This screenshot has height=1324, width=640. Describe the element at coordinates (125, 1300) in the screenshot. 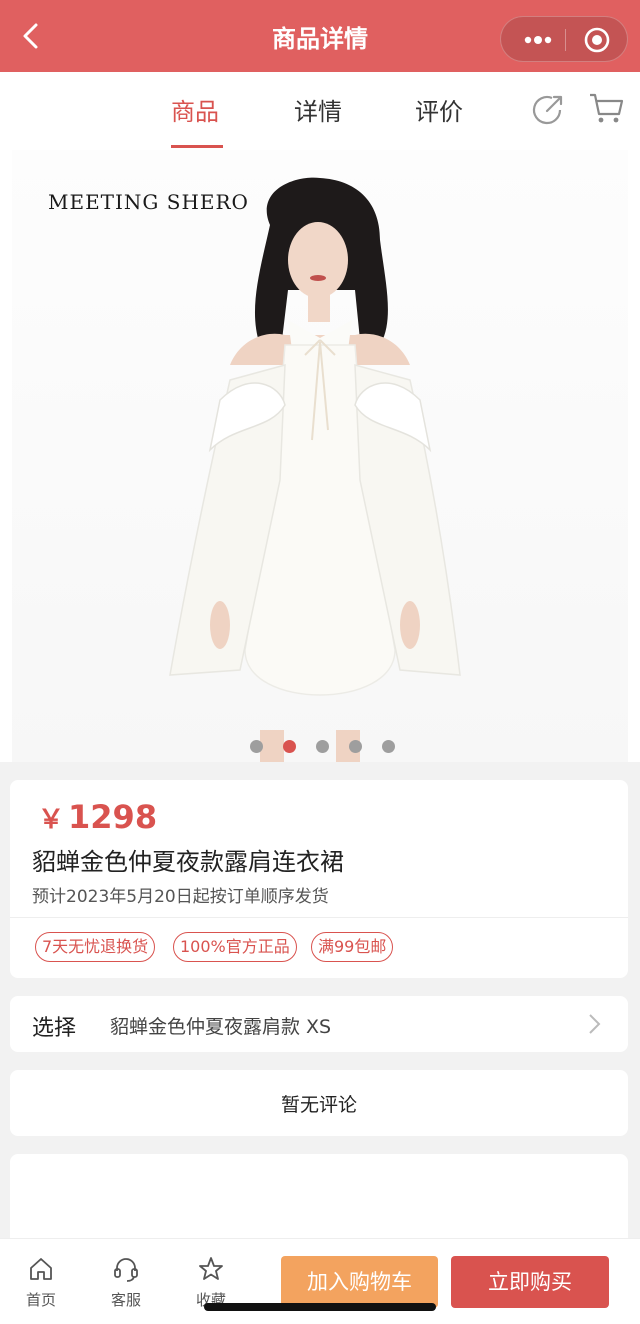

I see `nav-service-label: 客服` at that location.